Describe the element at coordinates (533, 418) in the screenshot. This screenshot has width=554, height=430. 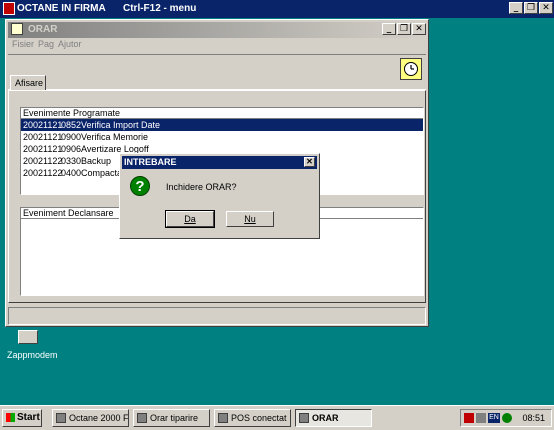
I see `tray-clock: 08:51` at that location.